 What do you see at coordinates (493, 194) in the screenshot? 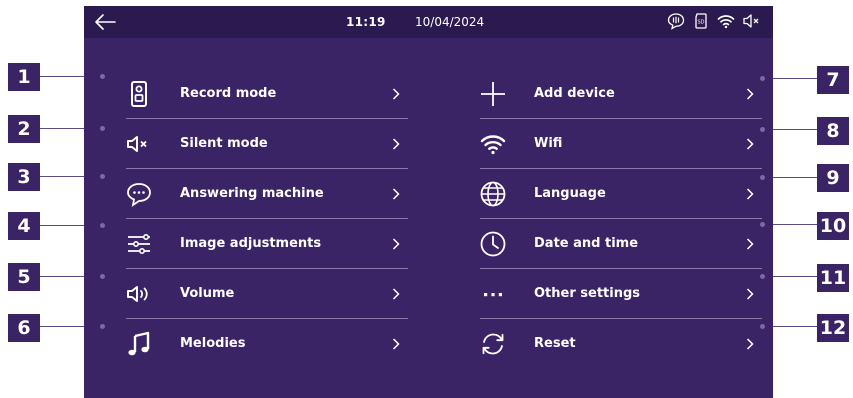
I see `globe-icon` at bounding box center [493, 194].